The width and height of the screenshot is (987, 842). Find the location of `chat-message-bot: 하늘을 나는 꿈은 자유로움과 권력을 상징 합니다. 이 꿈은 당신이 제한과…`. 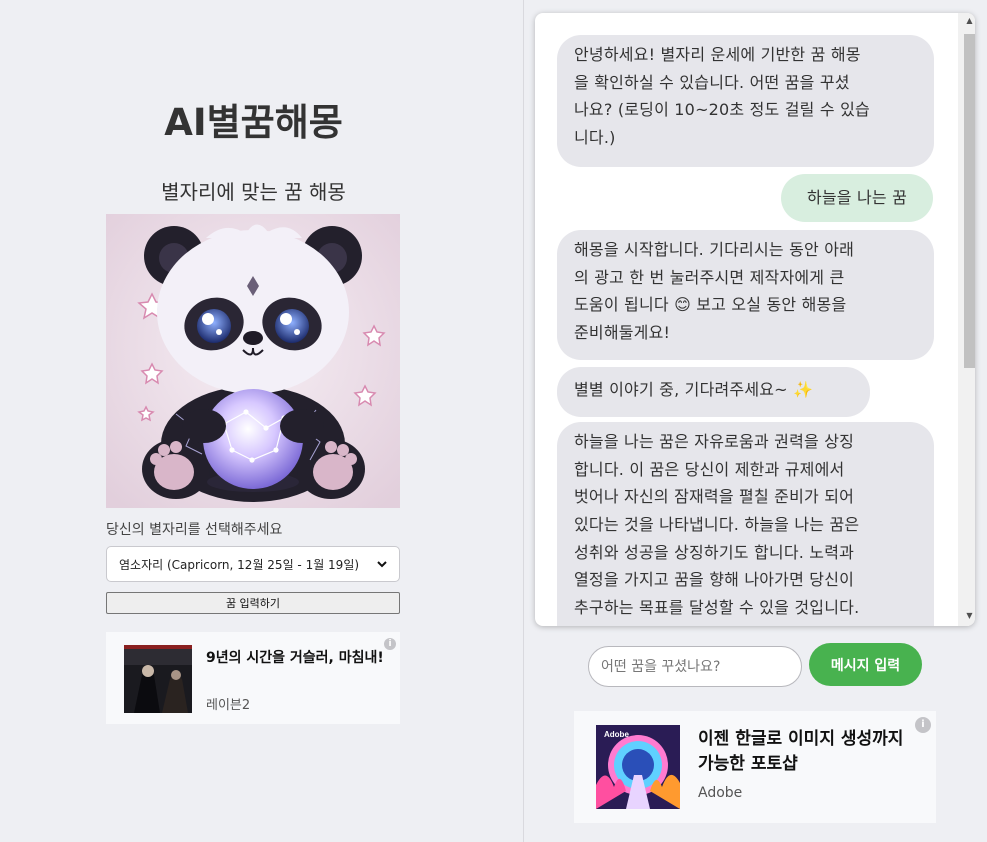

chat-message-bot: 하늘을 나는 꿈은 자유로움과 권력을 상징 합니다. 이 꿈은 당신이 제한과… is located at coordinates (745, 524).